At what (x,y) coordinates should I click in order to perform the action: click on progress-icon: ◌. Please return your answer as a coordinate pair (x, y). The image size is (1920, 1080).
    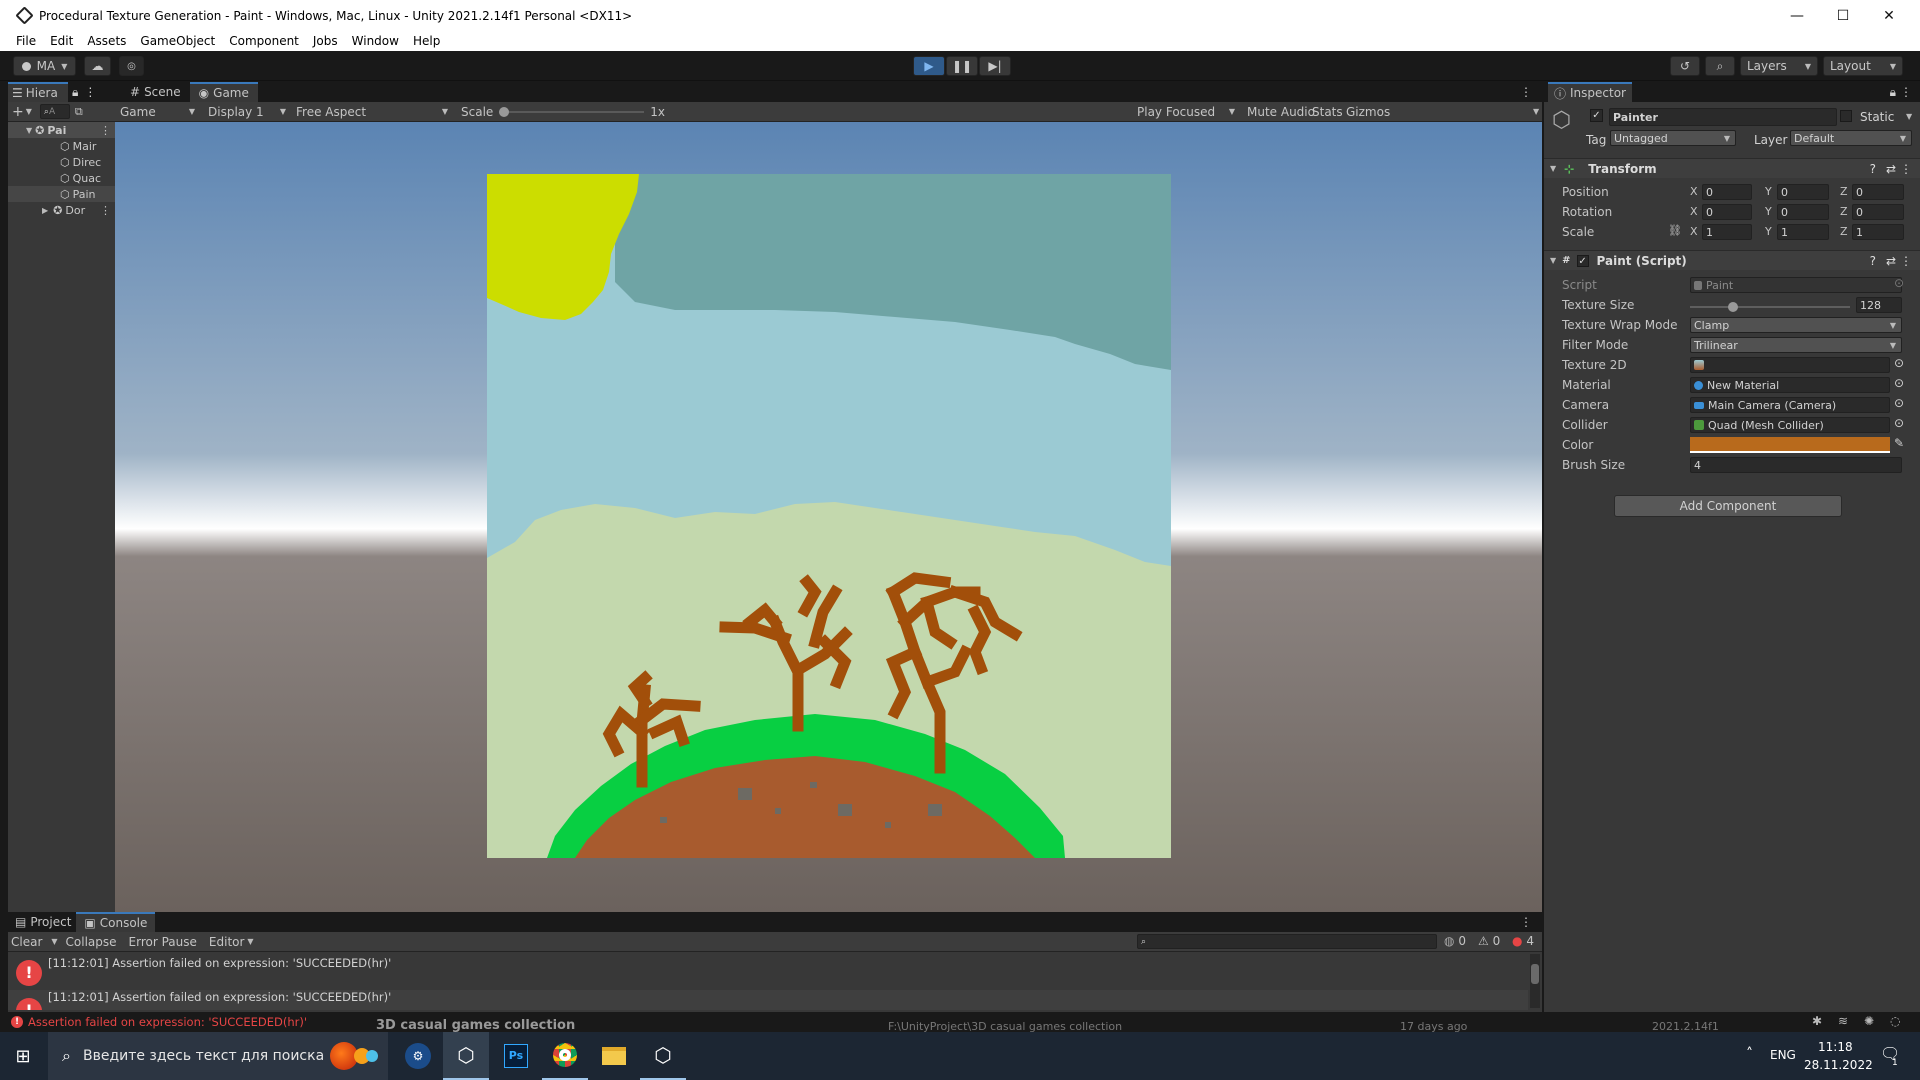
    Looking at the image, I should click on (1895, 1021).